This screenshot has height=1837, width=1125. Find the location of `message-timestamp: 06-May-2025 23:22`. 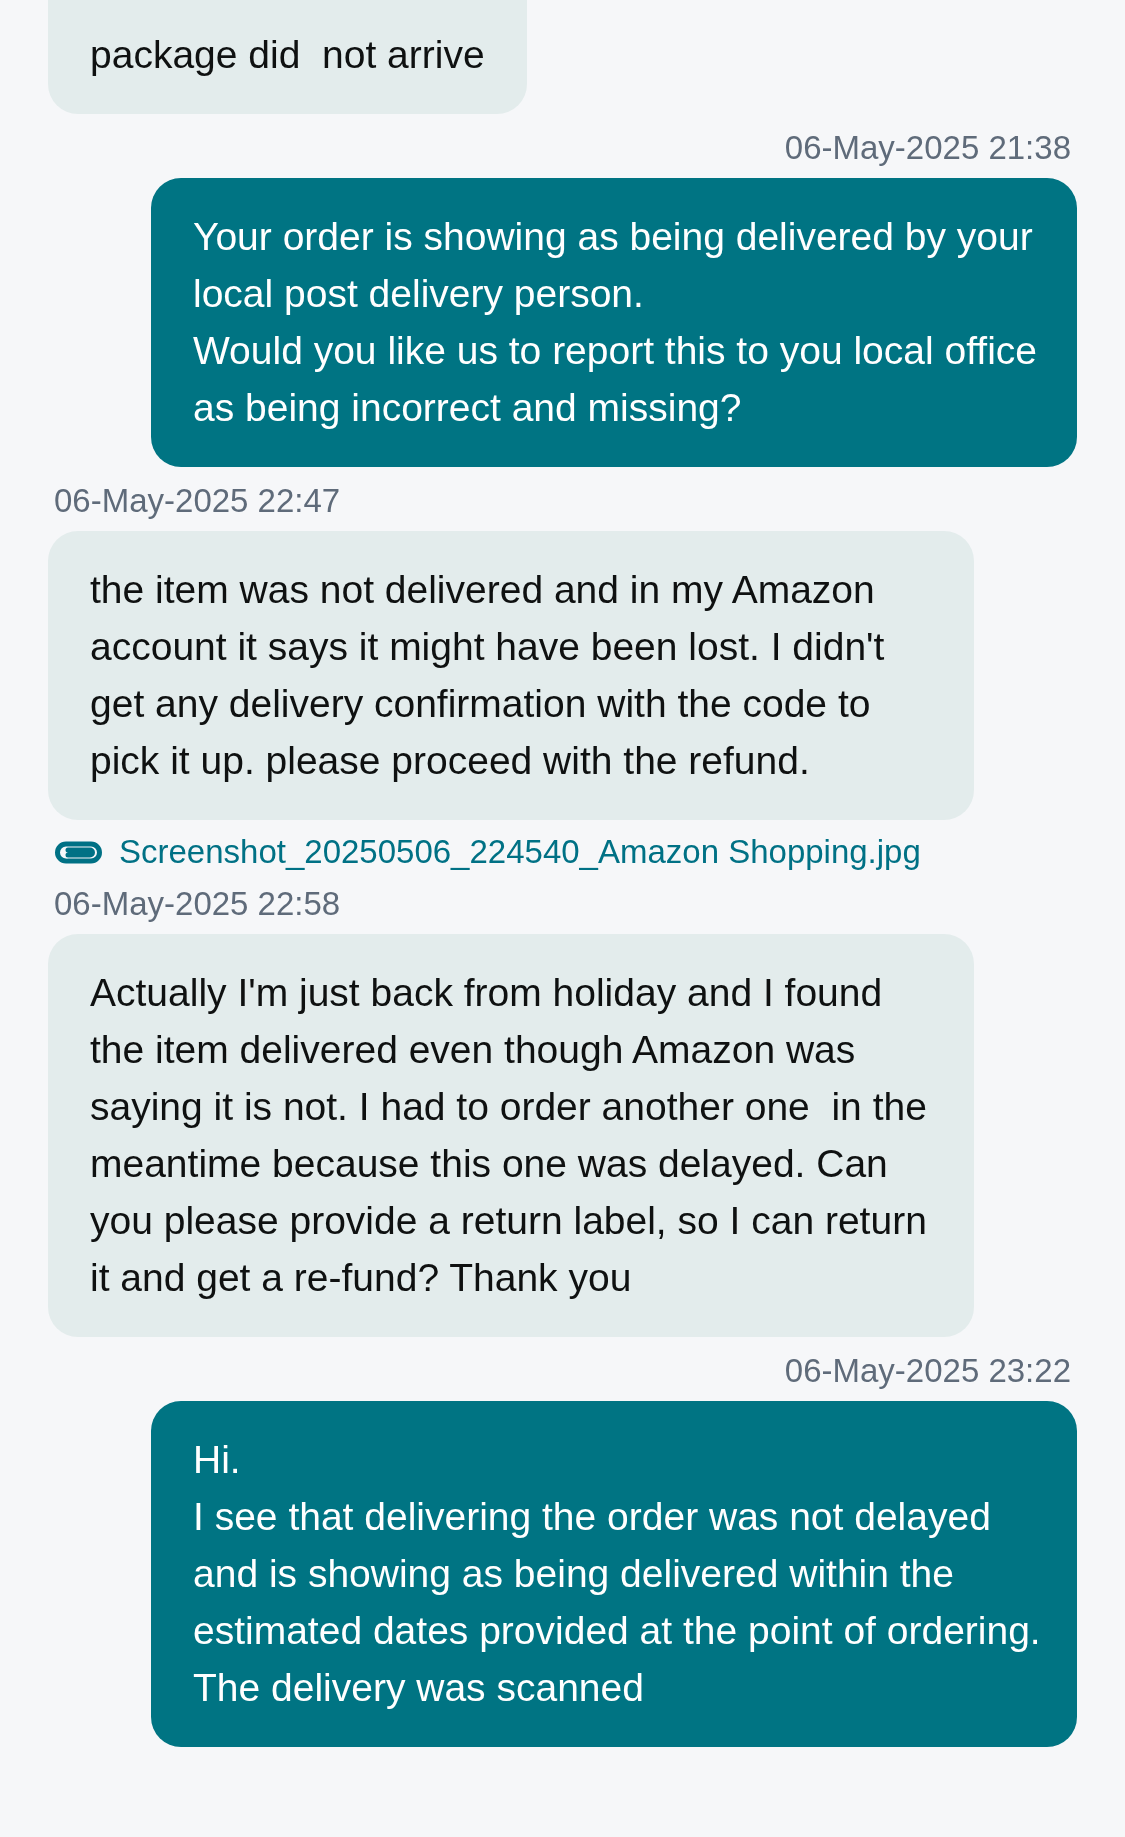

message-timestamp: 06-May-2025 23:22 is located at coordinates (927, 1371).